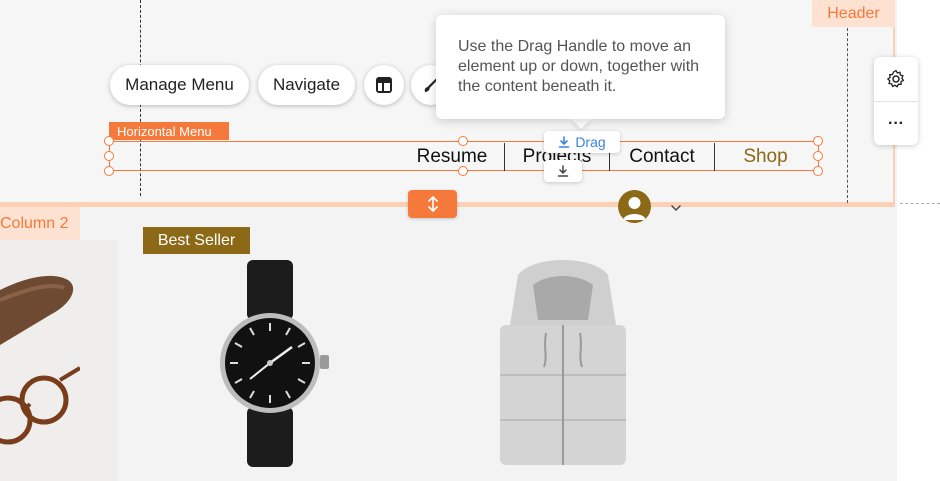 This screenshot has height=481, width=940. I want to click on section-resize-handle, so click(432, 204).